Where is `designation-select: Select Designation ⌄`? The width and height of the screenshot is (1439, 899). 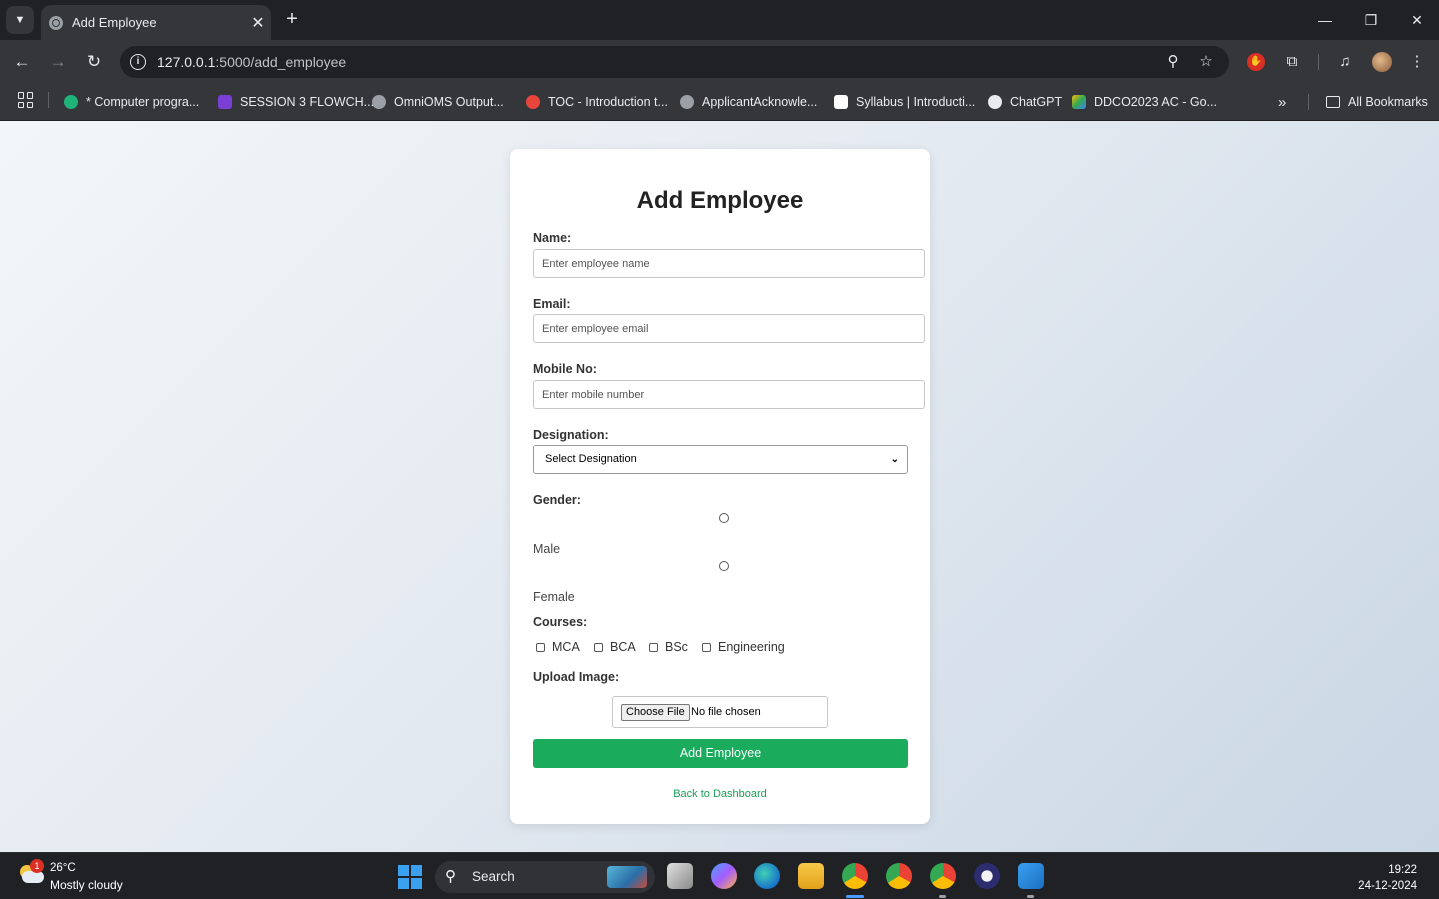 designation-select: Select Designation ⌄ is located at coordinates (720, 459).